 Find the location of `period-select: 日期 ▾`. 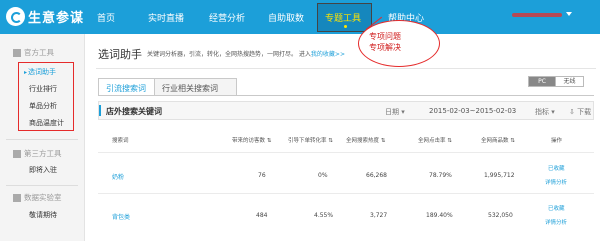

period-select: 日期 ▾ is located at coordinates (395, 112).